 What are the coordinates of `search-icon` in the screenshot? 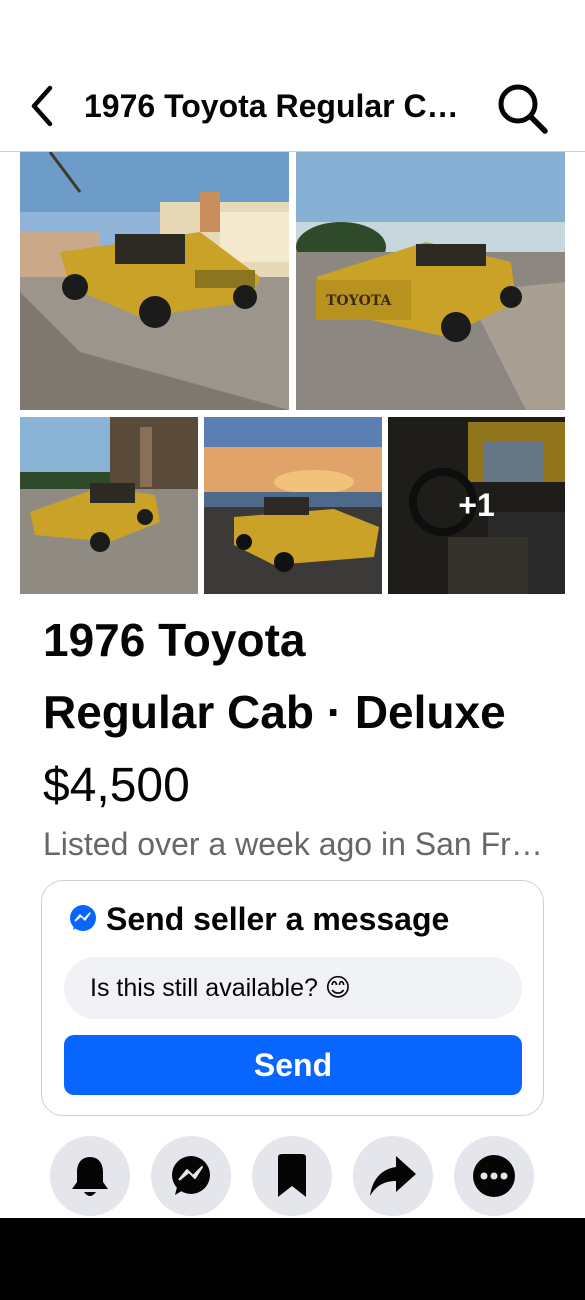 It's located at (523, 109).